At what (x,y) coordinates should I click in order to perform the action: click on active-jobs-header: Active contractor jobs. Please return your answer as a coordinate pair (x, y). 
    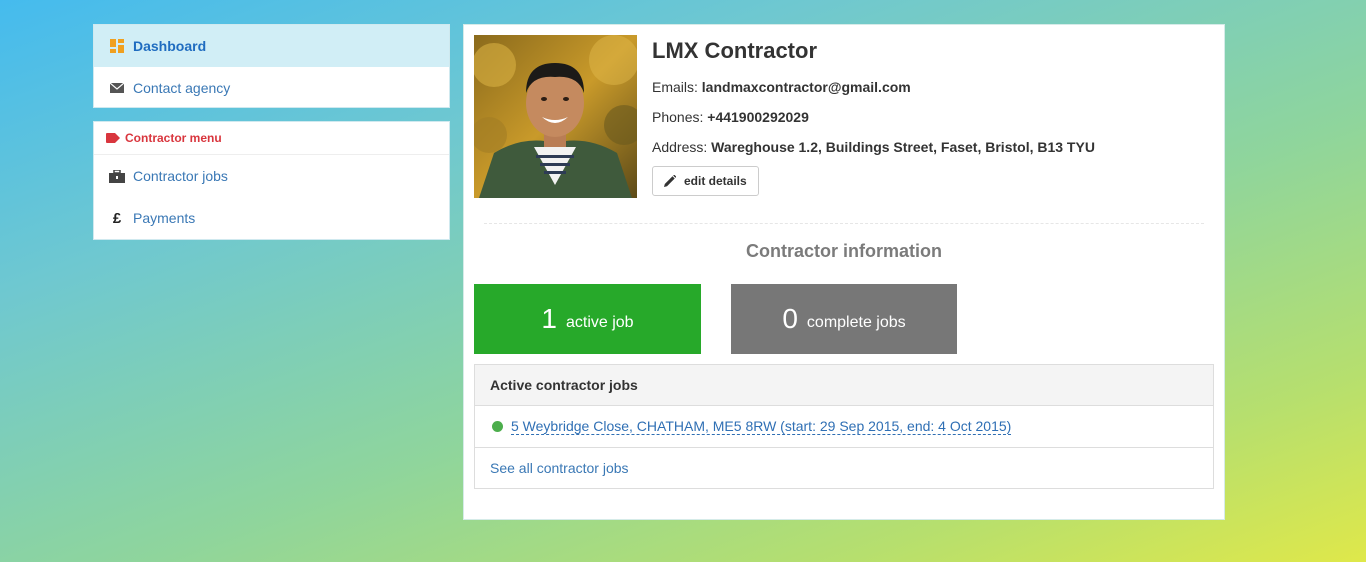
    Looking at the image, I should click on (844, 385).